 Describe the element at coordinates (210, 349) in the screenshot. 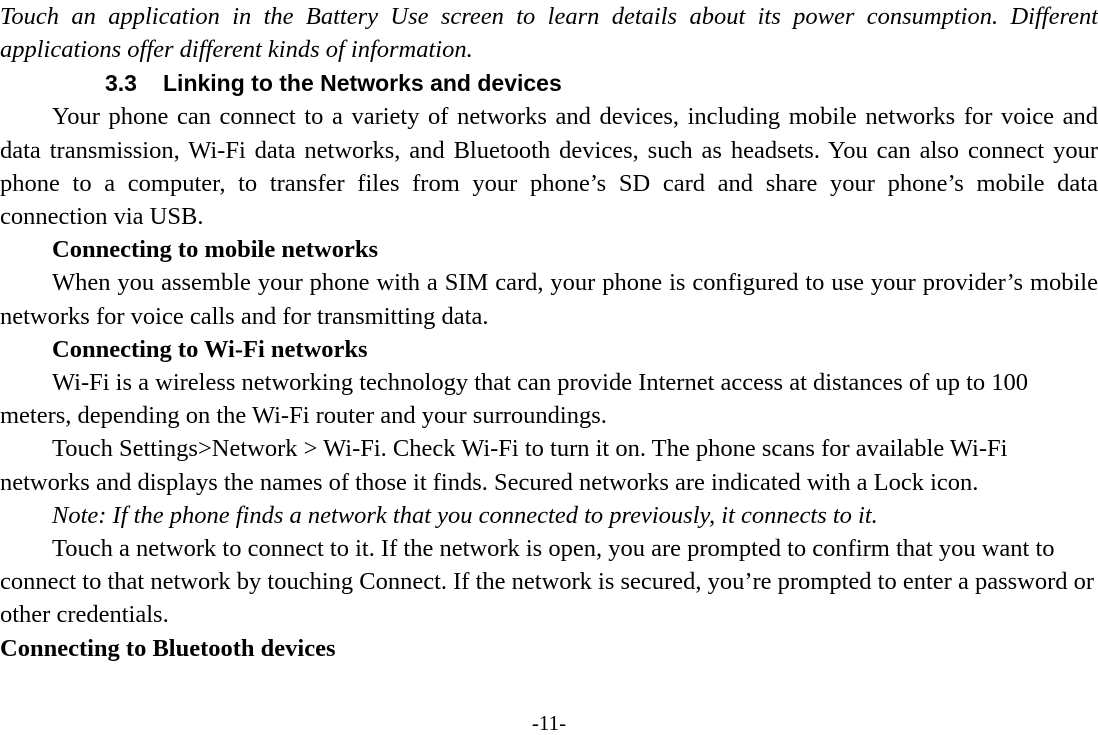

I see `subheading-connecting-wifi-networks: Connecting to Wi-Fi networks` at that location.